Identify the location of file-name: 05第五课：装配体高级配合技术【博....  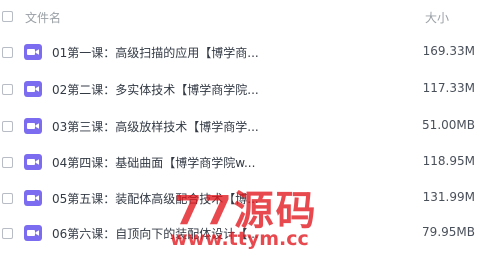
(167, 198).